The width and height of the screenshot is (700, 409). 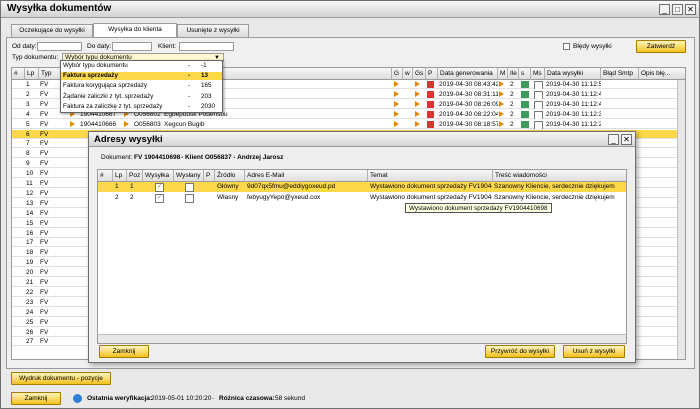 What do you see at coordinates (573, 94) in the screenshot?
I see `row-data-wysylki: 2019-04-30 11:12:47` at bounding box center [573, 94].